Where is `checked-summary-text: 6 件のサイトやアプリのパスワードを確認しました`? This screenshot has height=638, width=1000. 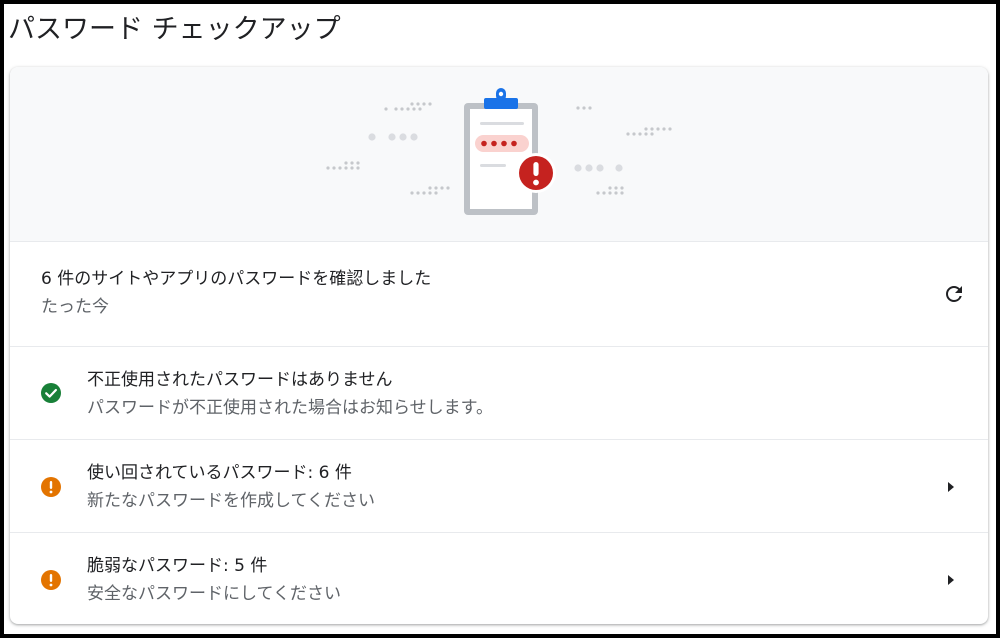
checked-summary-text: 6 件のサイトやアプリのパスワードを確認しました is located at coordinates (236, 279).